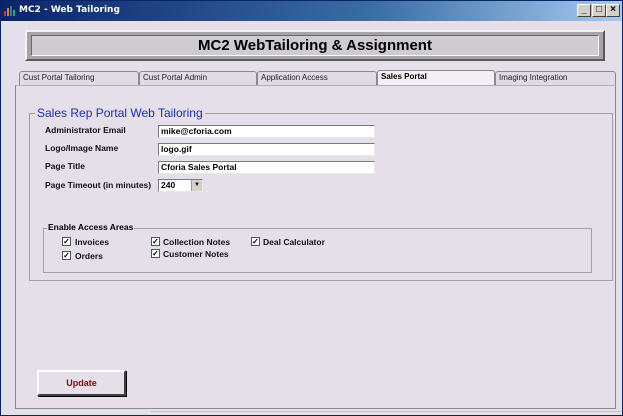  What do you see at coordinates (255, 241) in the screenshot?
I see `deal-calculator-checkbox: ✓` at bounding box center [255, 241].